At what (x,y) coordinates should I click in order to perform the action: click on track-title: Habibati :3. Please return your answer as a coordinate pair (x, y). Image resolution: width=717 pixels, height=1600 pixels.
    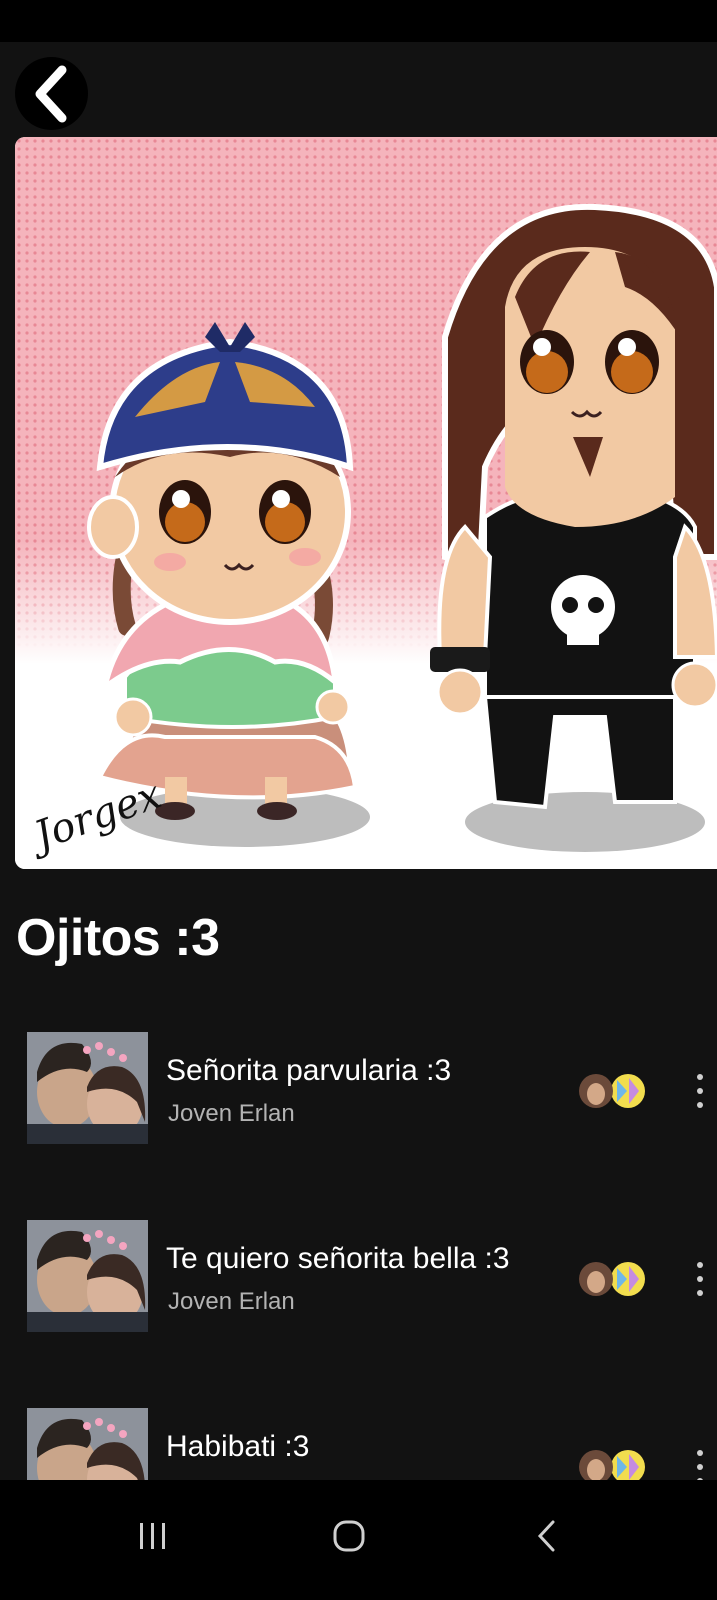
    Looking at the image, I should click on (238, 1446).